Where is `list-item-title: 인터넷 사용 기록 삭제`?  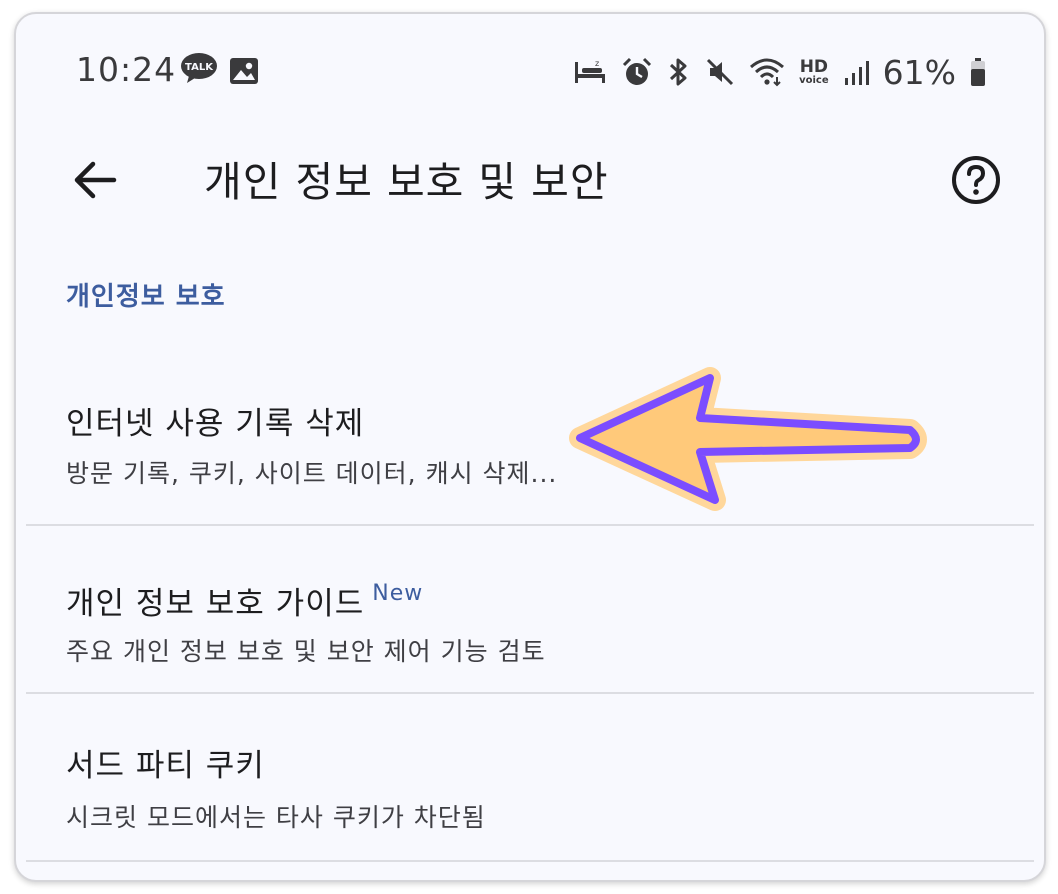 list-item-title: 인터넷 사용 기록 삭제 is located at coordinates (215, 424).